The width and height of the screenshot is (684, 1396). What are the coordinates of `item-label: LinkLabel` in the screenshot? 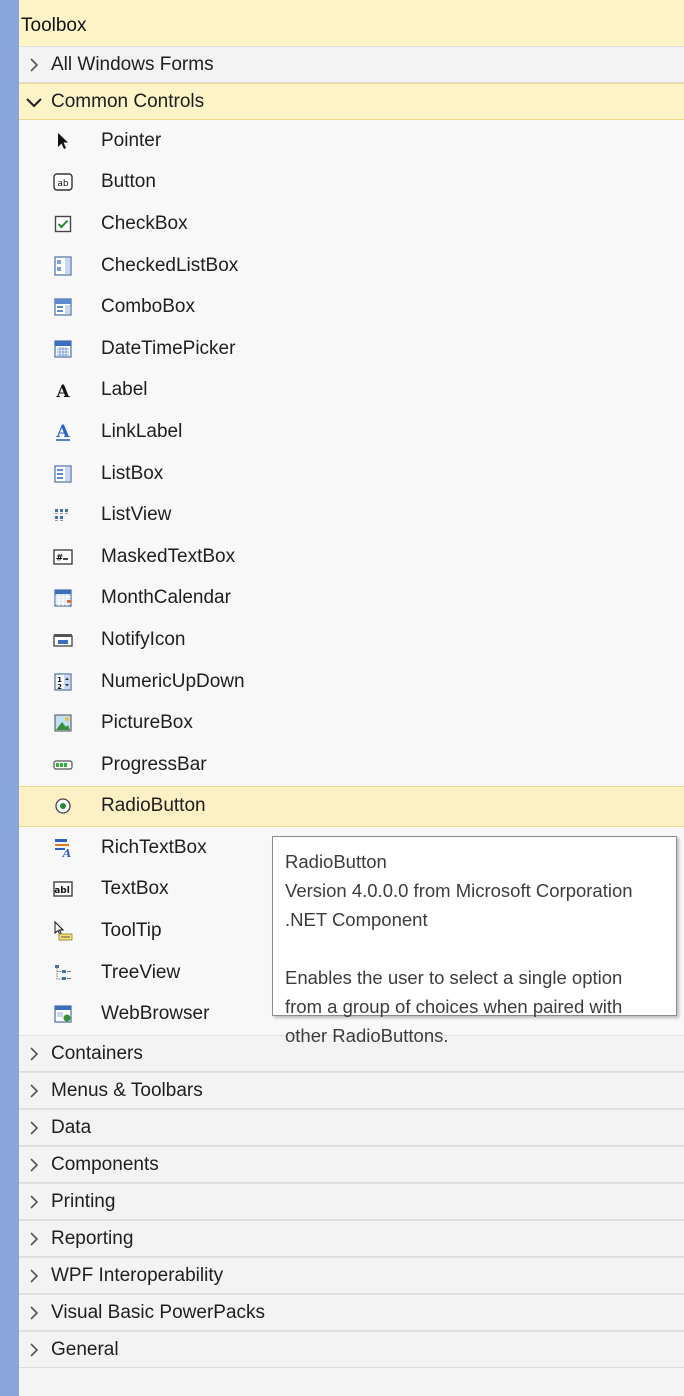 It's located at (142, 431).